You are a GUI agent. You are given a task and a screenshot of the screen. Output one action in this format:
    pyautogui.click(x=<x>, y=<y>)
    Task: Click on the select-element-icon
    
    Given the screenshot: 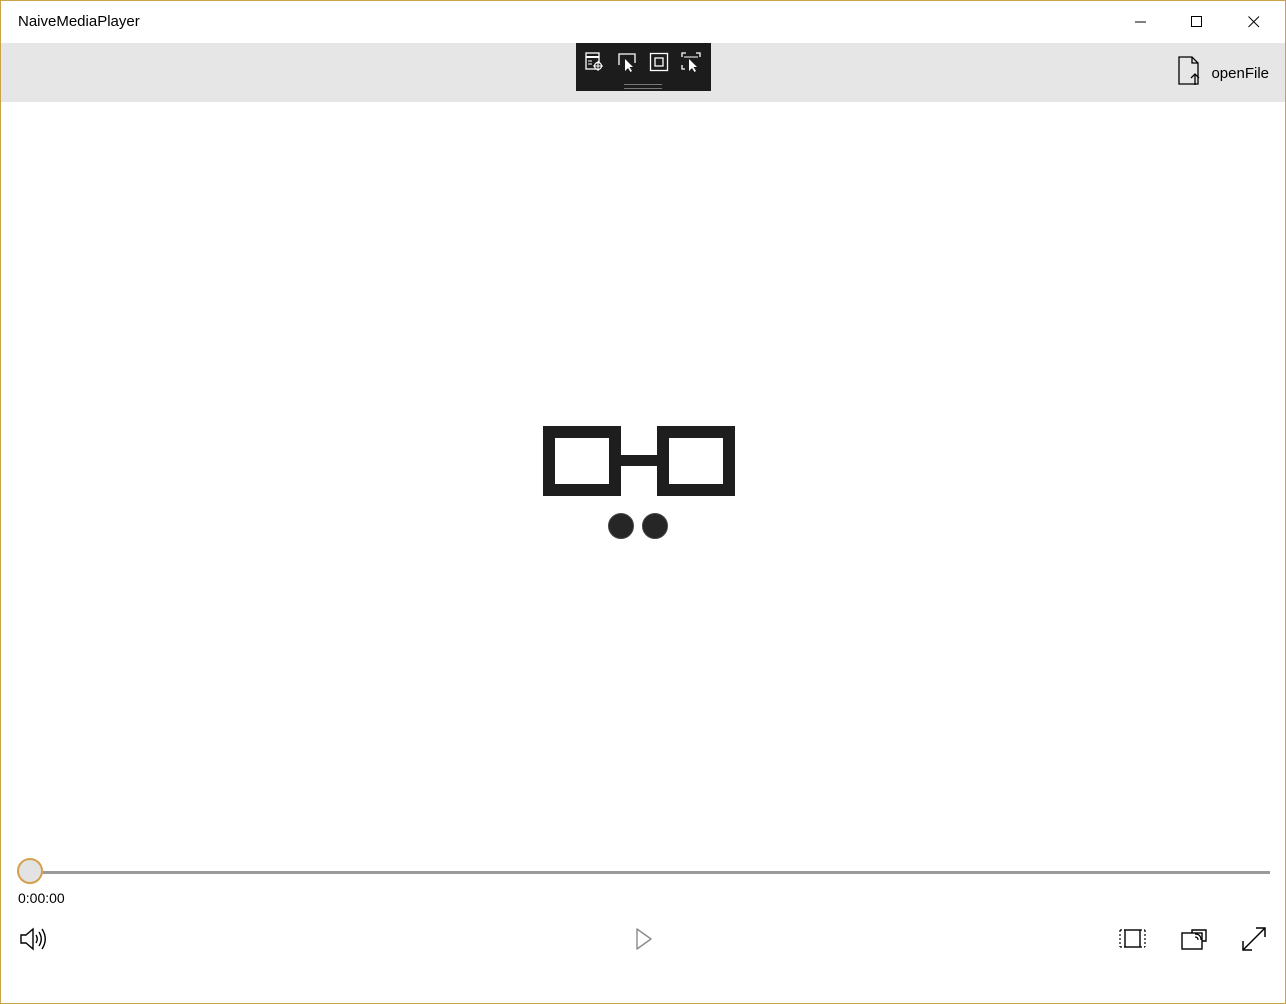 What is the action you would take?
    pyautogui.click(x=627, y=64)
    